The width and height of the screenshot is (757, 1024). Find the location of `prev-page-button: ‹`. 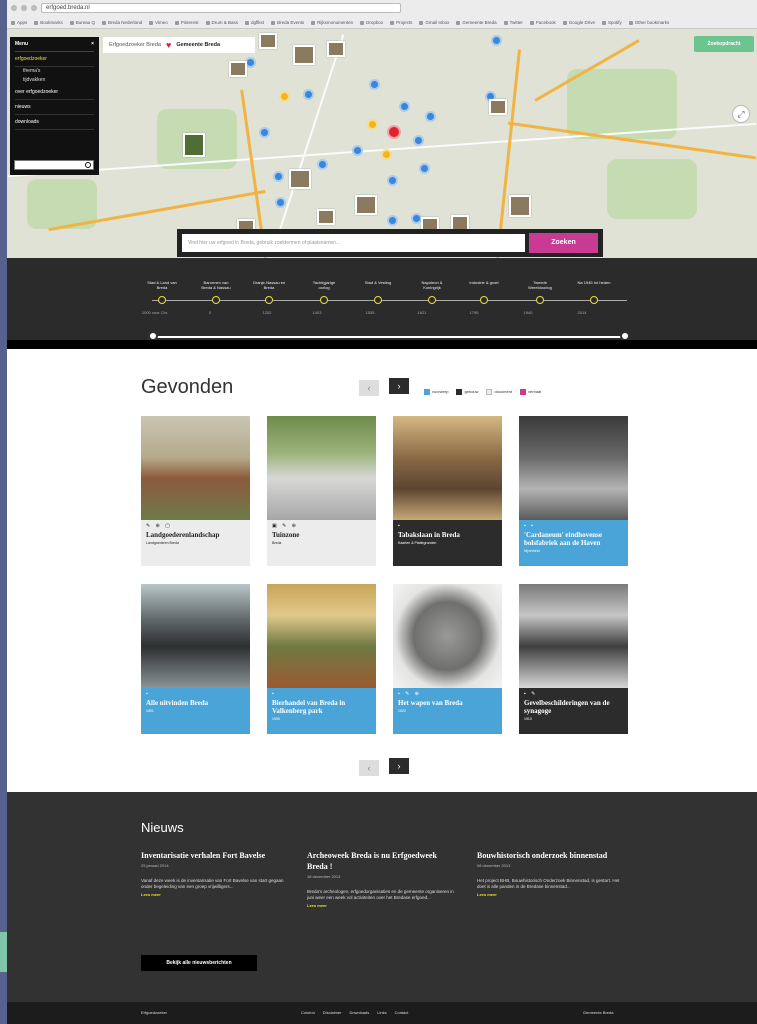

prev-page-button: ‹ is located at coordinates (369, 388).